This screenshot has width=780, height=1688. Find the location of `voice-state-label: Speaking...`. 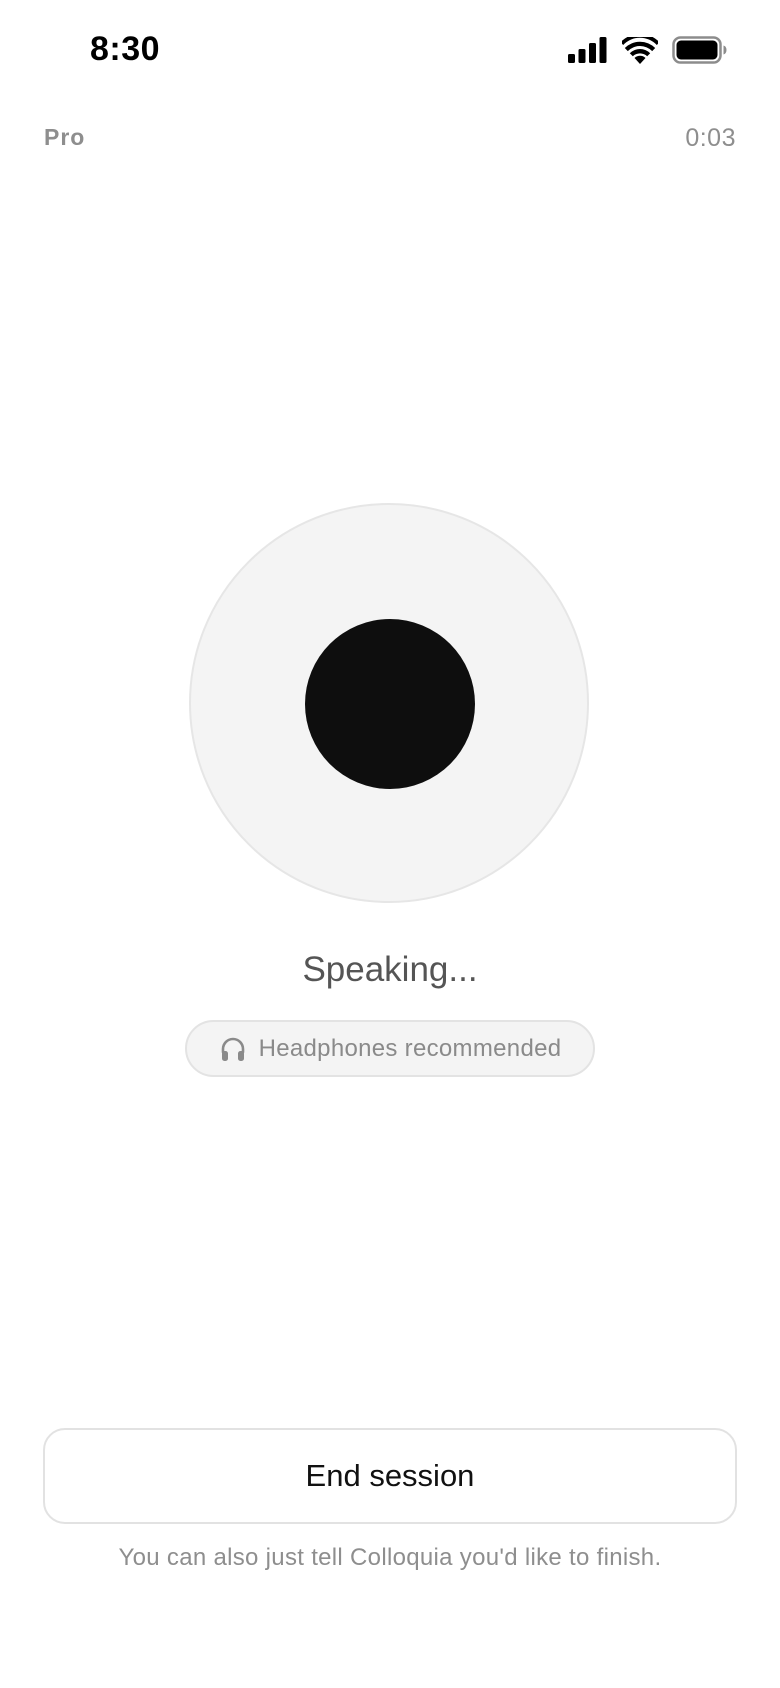

voice-state-label: Speaking... is located at coordinates (390, 969).